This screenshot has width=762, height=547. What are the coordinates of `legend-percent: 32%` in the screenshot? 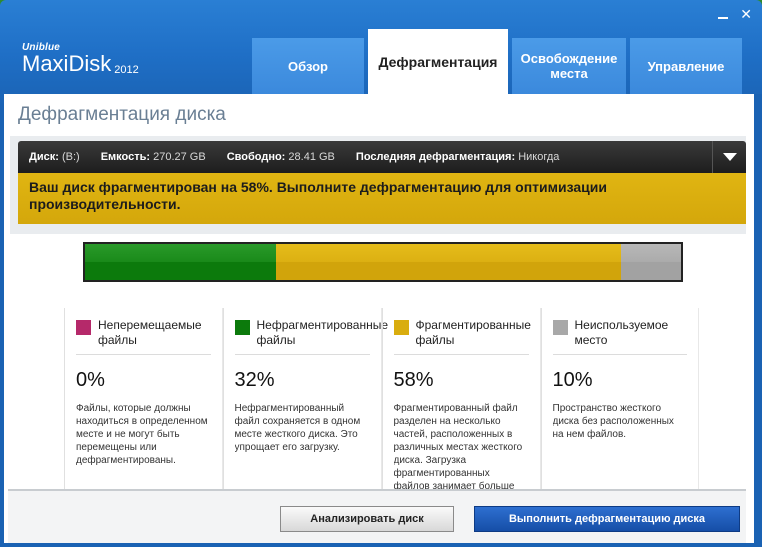 It's located at (254, 380).